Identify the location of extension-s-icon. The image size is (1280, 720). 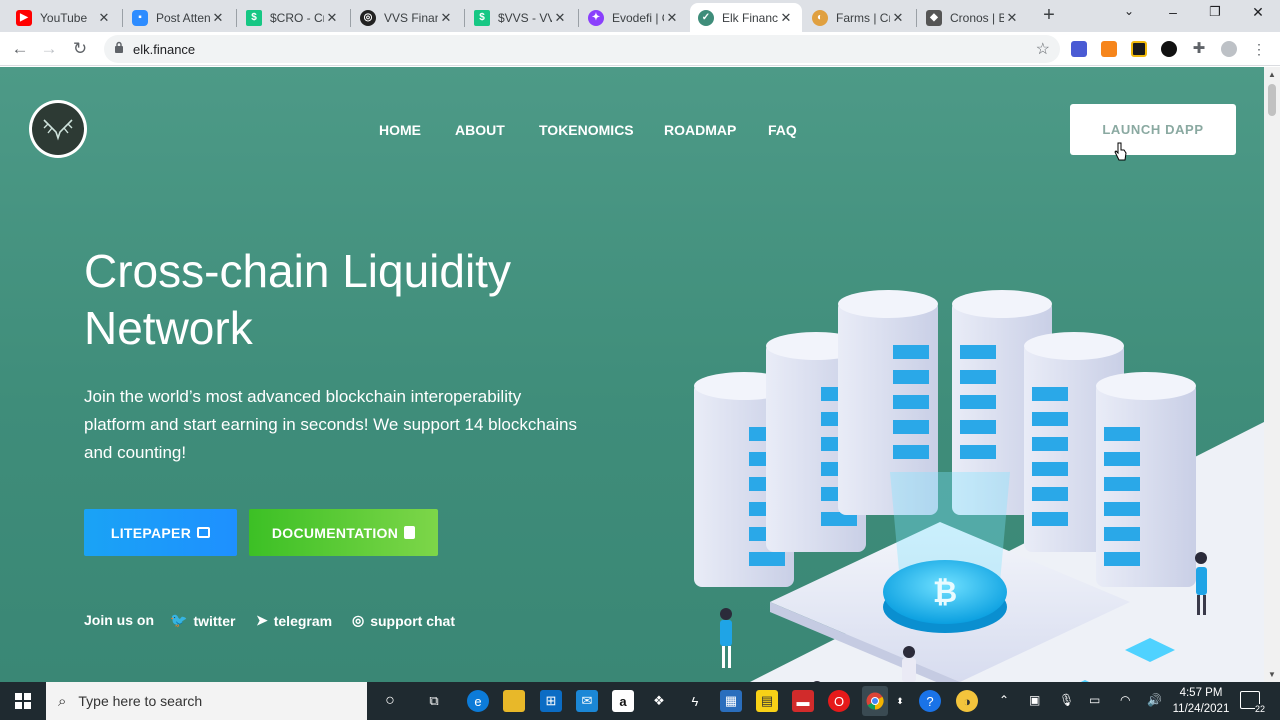
(1169, 49).